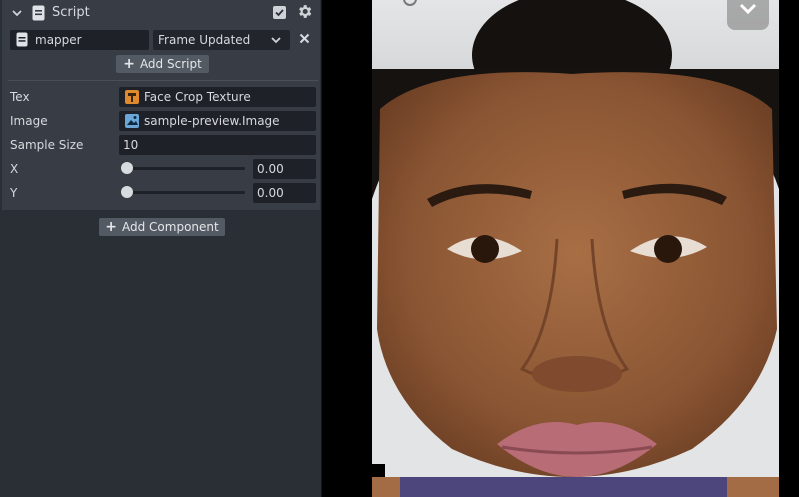  I want to click on script-asset-field: mapper, so click(79, 40).